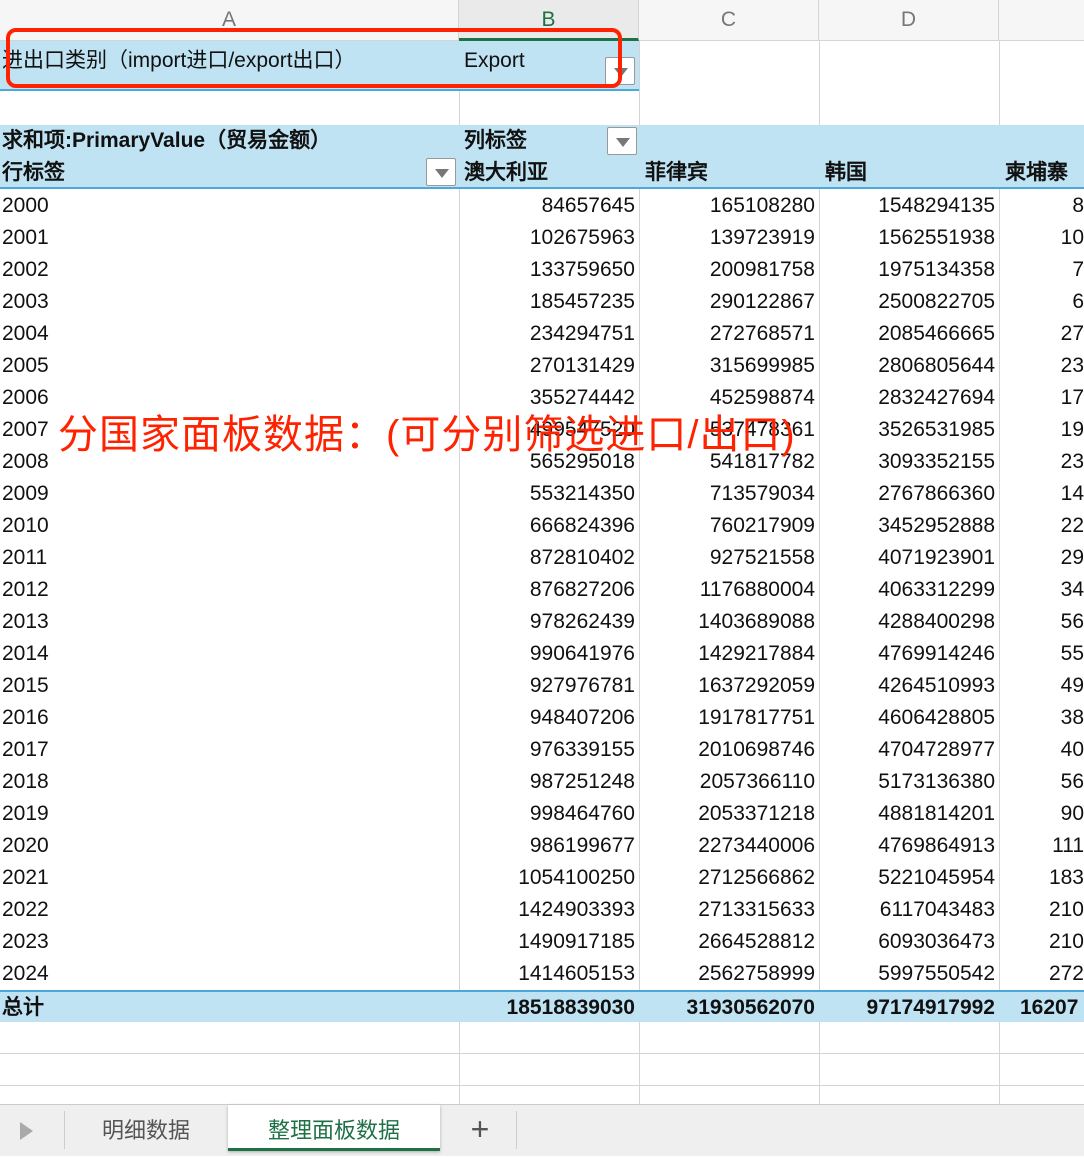 This screenshot has height=1157, width=1084. I want to click on value-cell: 2806805644, so click(936, 365).